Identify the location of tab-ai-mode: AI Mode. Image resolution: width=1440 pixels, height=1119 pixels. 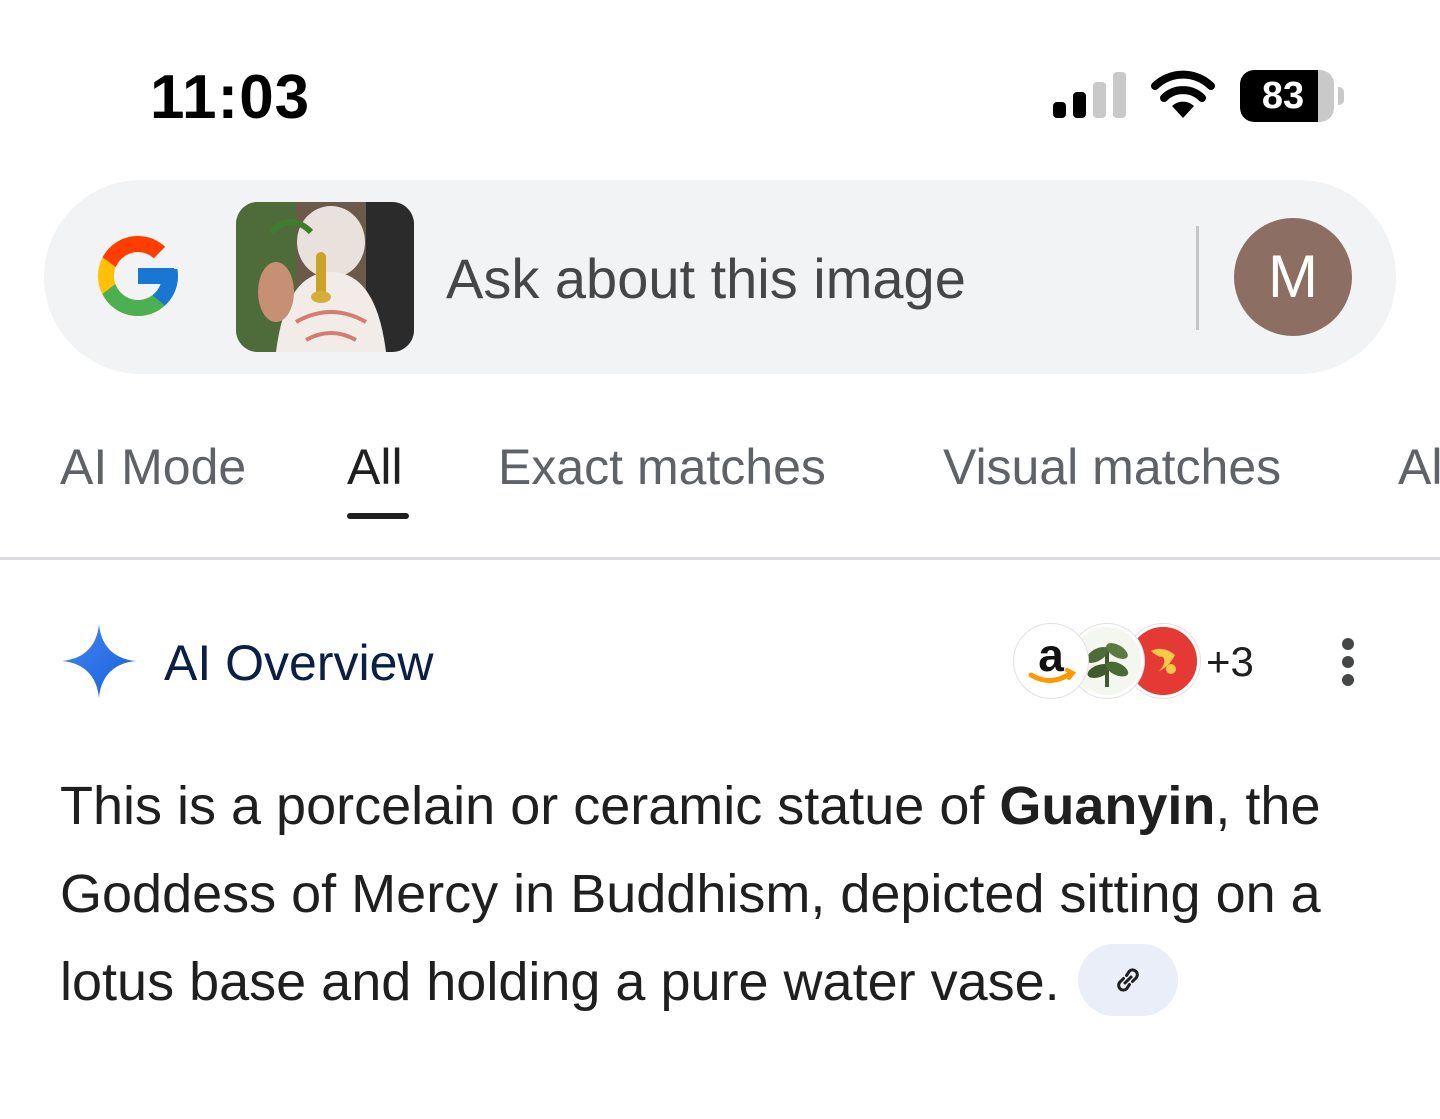
(153, 467).